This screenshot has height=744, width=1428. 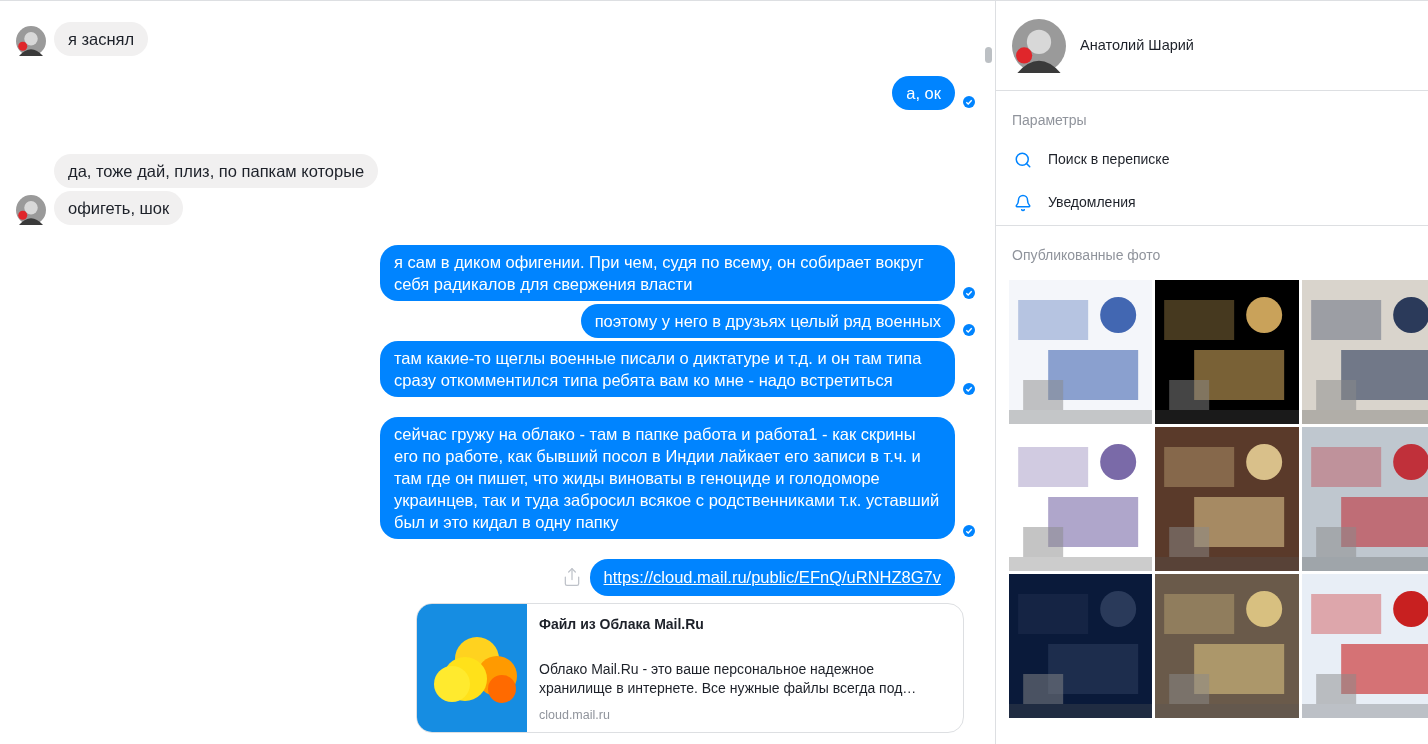 What do you see at coordinates (667, 273) in the screenshot?
I see `message-bubble: я сам в диком офигении. При чем, судя по всему, он собирает вокруг себя радикалов для свержения власти` at bounding box center [667, 273].